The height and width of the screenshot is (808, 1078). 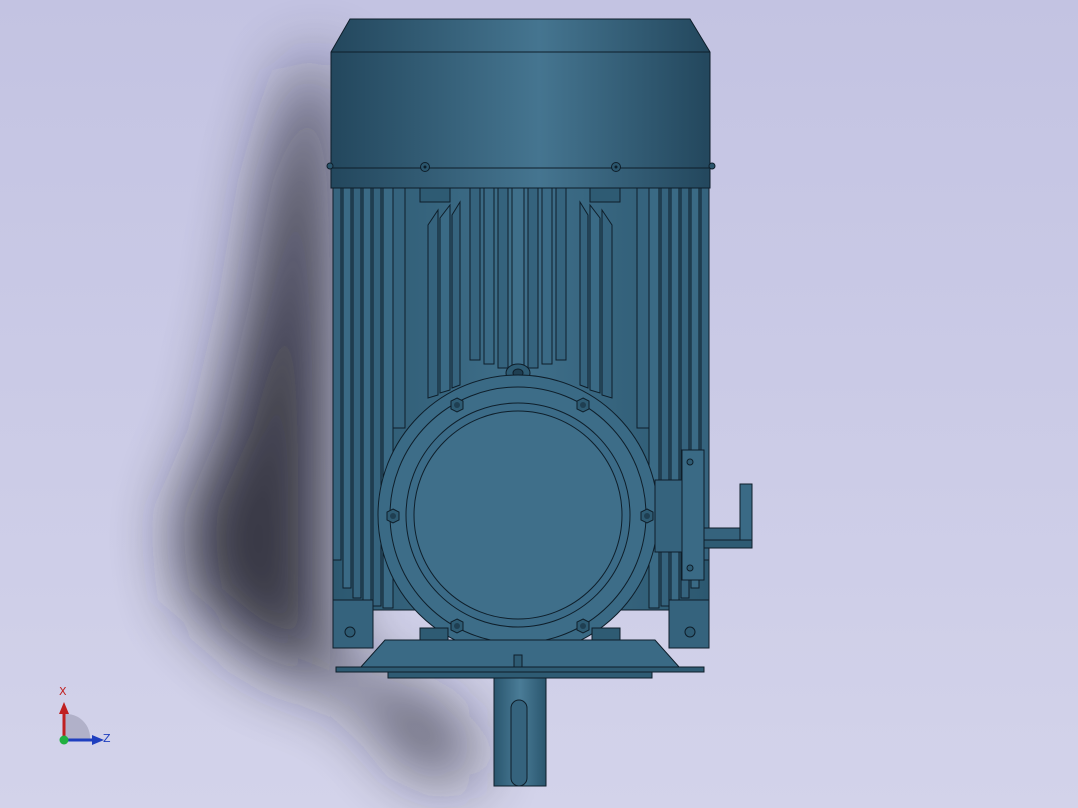 What do you see at coordinates (521, 103) in the screenshot?
I see `fan-hood` at bounding box center [521, 103].